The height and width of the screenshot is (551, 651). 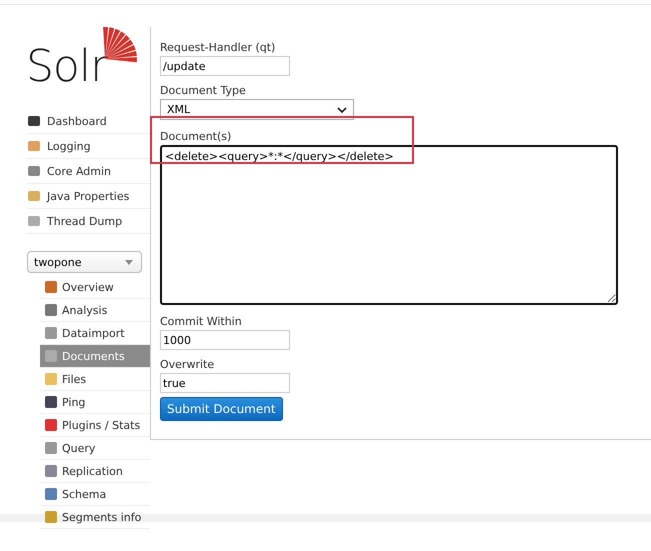 I want to click on field-label: Document Type, so click(x=203, y=90).